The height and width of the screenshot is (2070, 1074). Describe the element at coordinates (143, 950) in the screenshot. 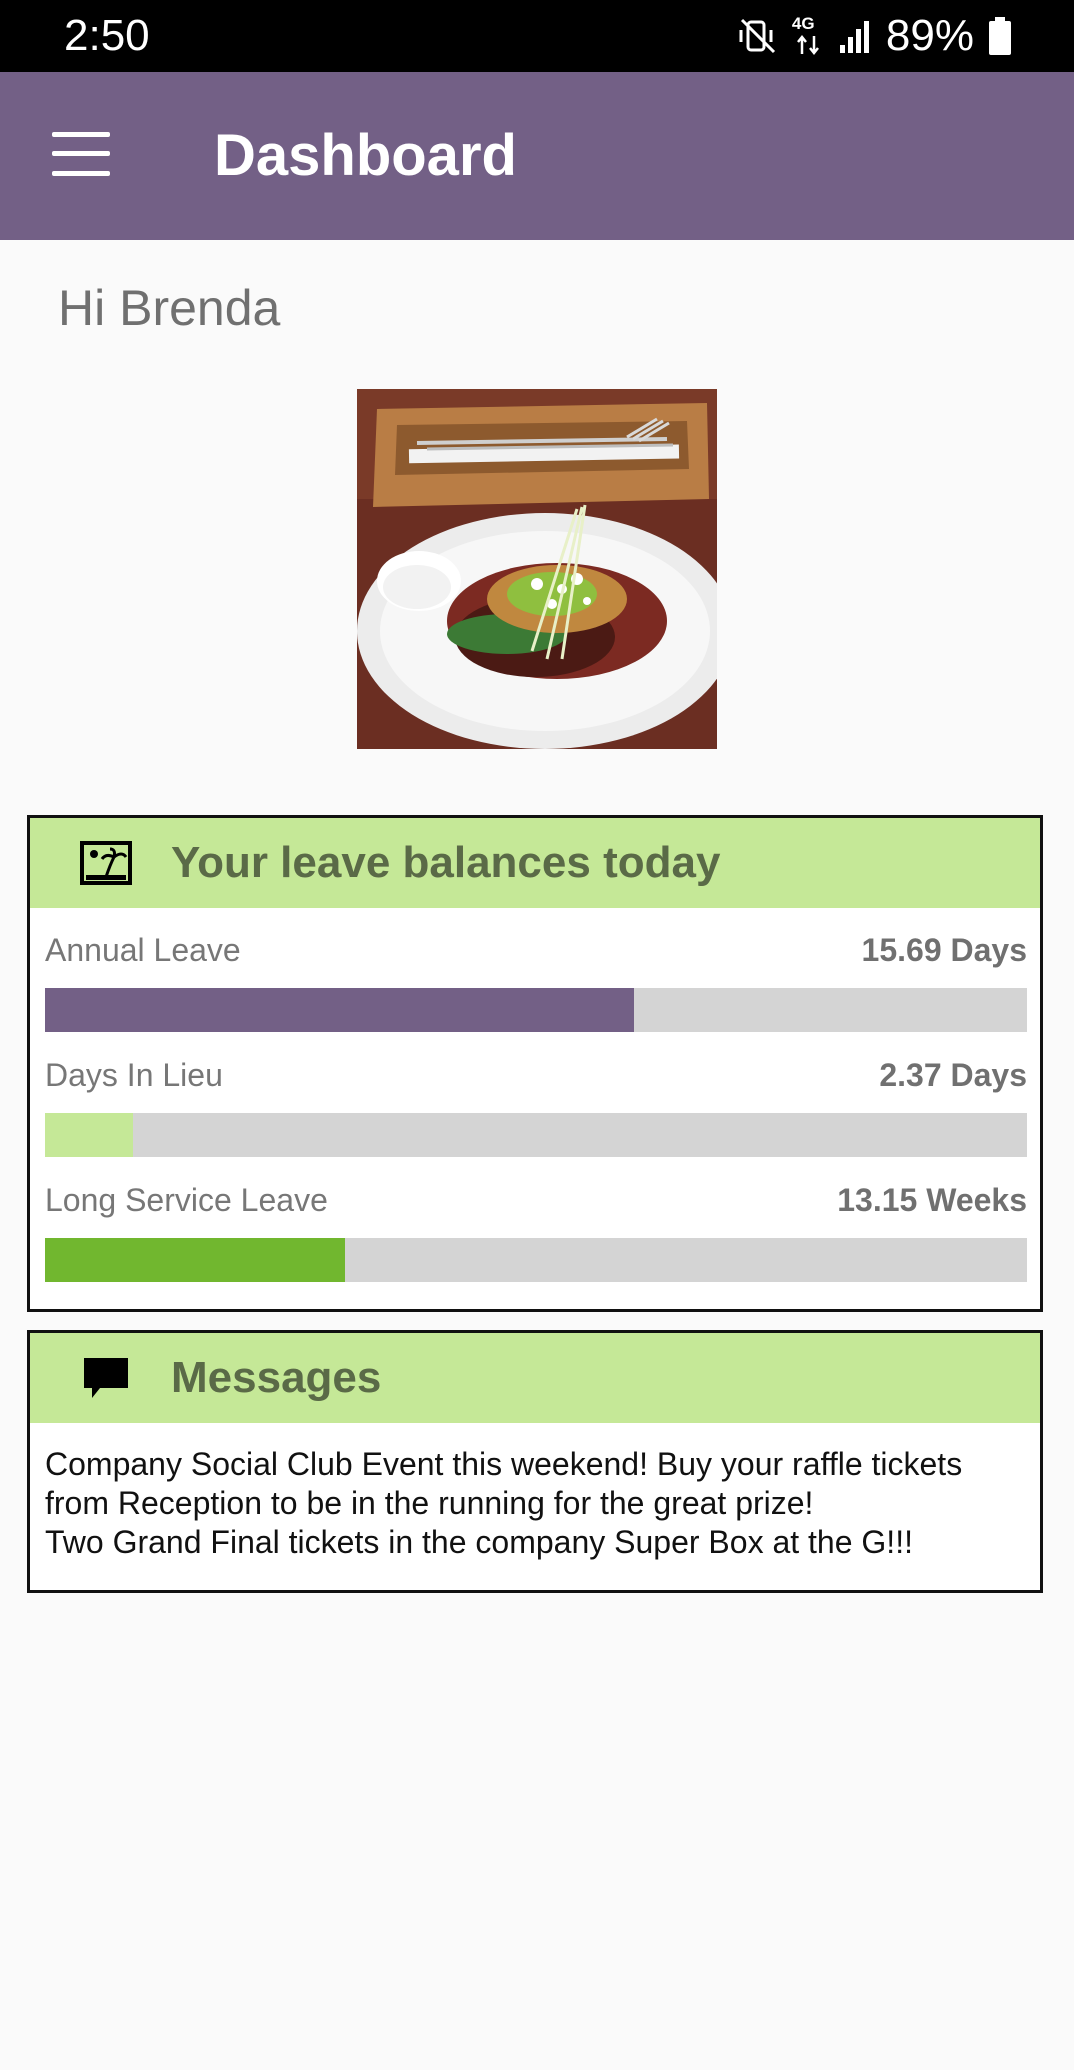

I see `leave-label: Annual Leave` at that location.